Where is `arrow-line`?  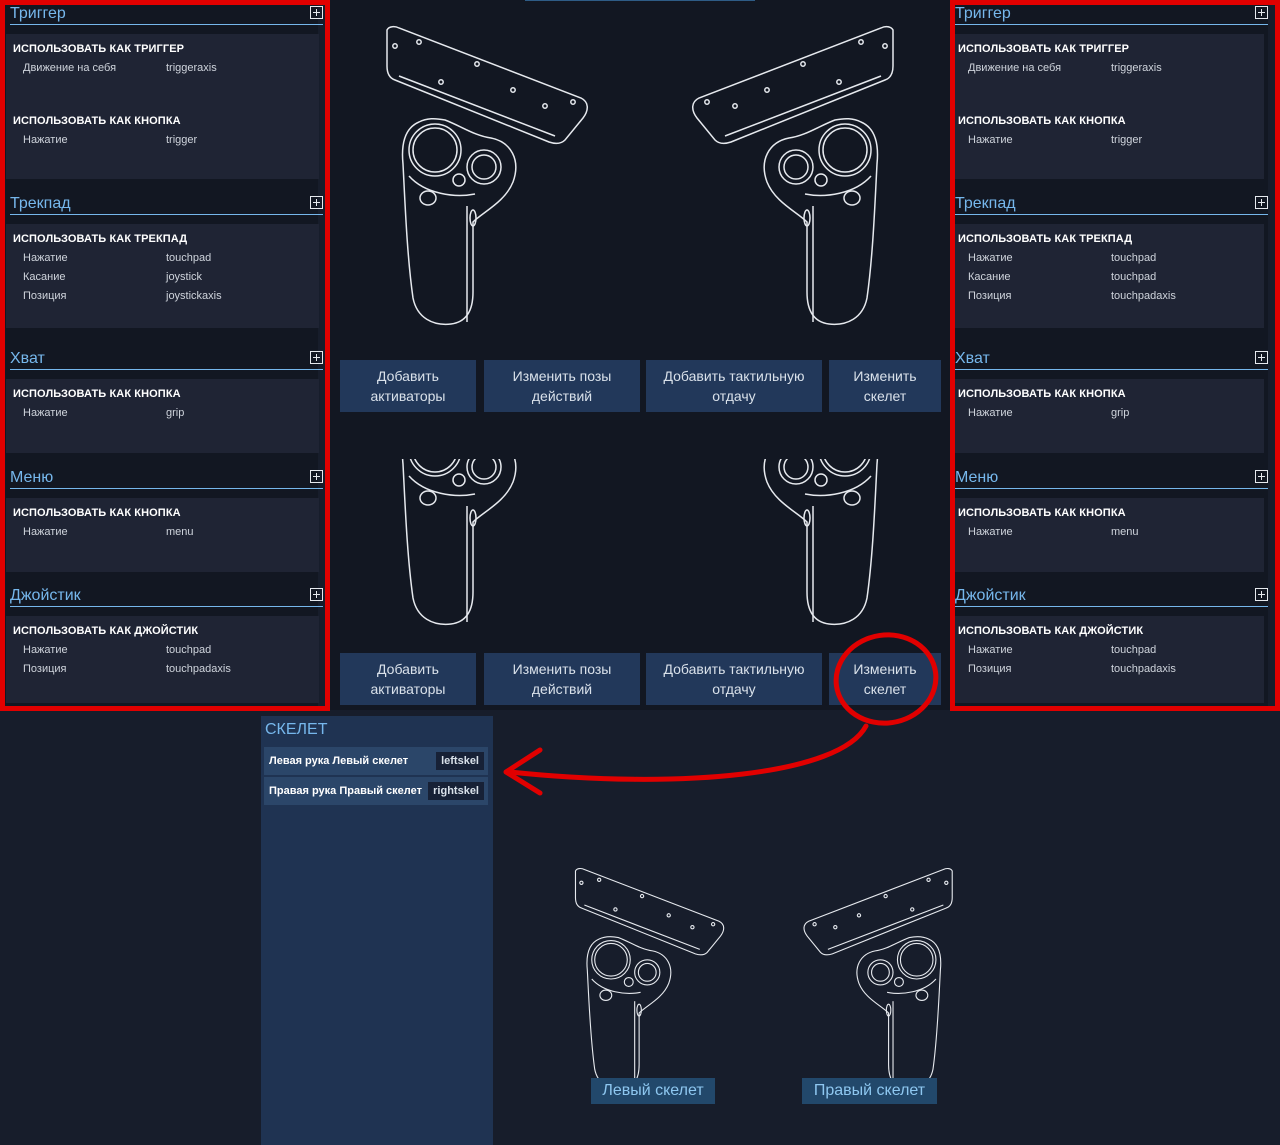
arrow-line is located at coordinates (688, 752).